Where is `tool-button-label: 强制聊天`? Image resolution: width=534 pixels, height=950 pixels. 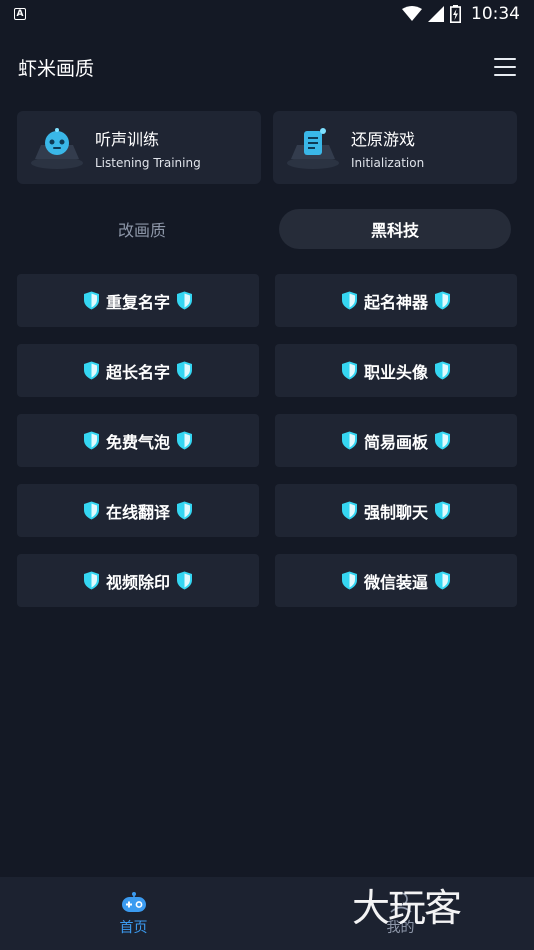
tool-button-label: 强制聊天 is located at coordinates (395, 512).